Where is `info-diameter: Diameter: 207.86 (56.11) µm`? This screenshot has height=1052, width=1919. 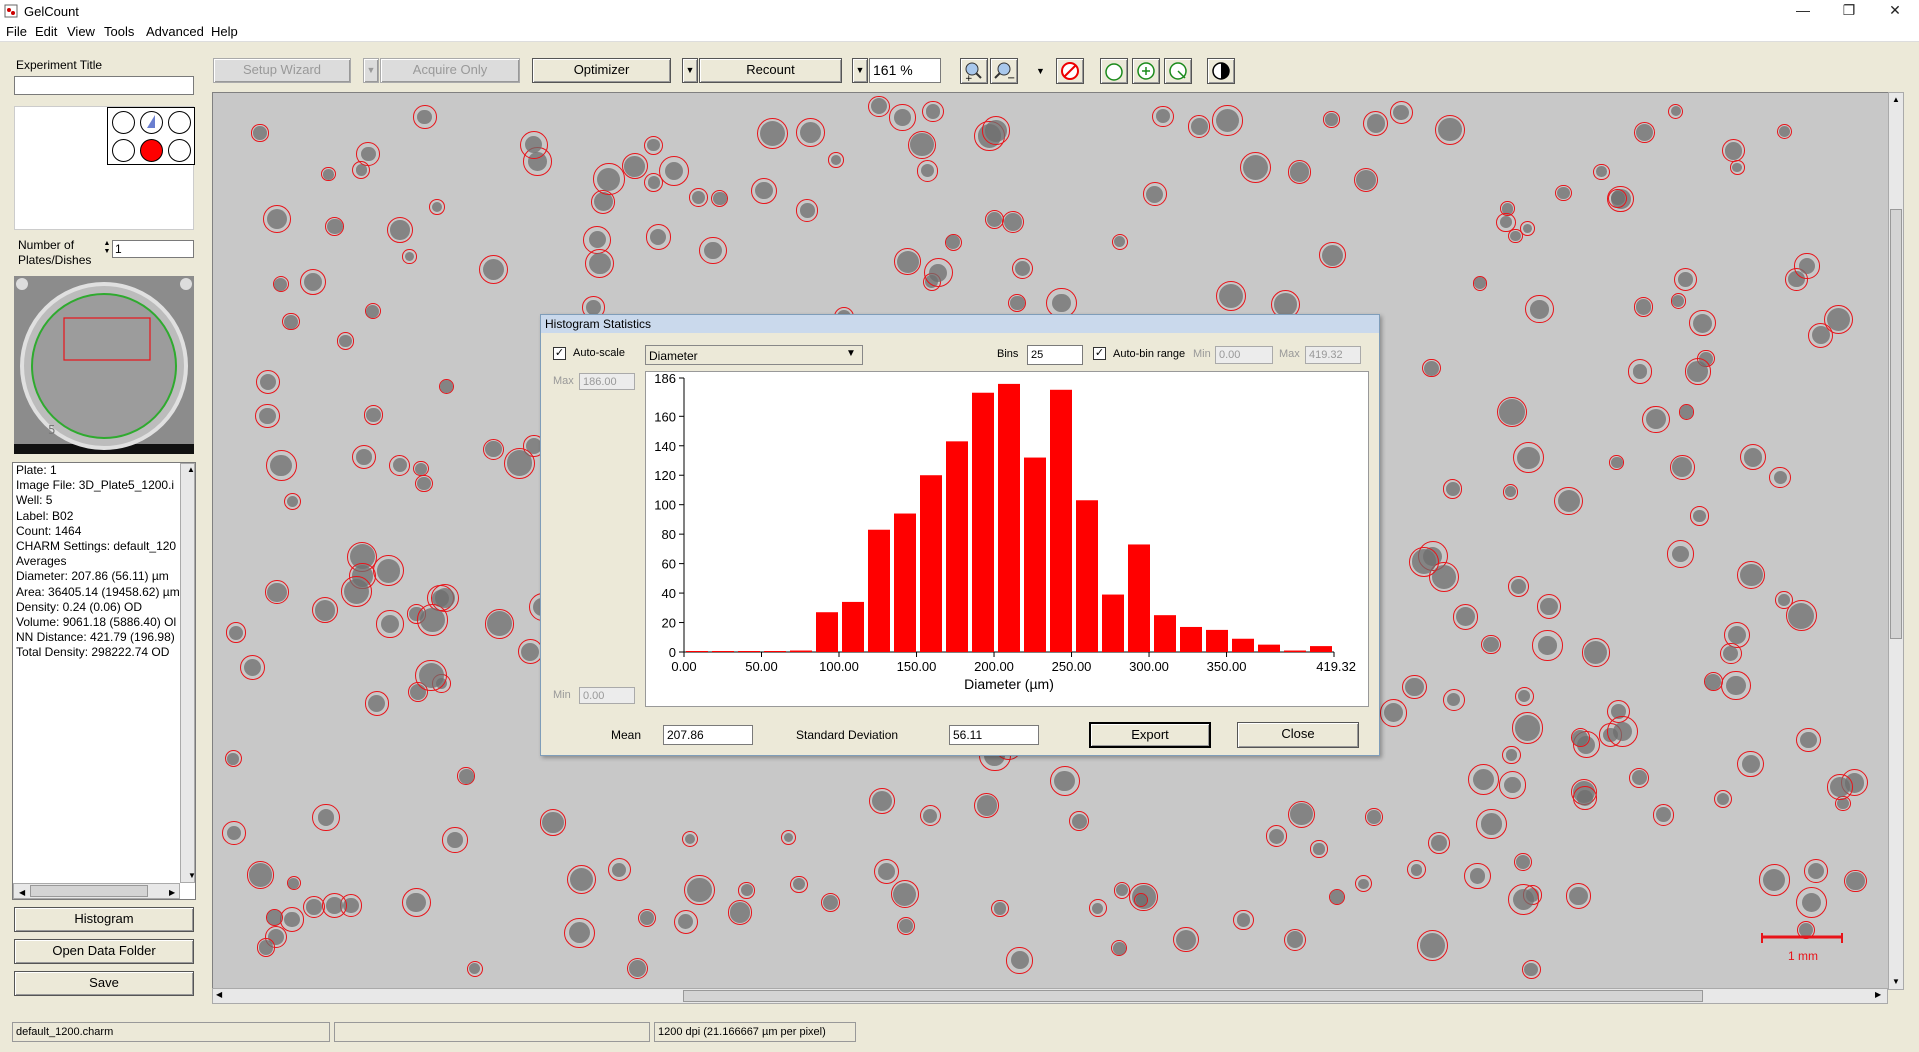
info-diameter: Diameter: 207.86 (56.11) µm is located at coordinates (92, 576).